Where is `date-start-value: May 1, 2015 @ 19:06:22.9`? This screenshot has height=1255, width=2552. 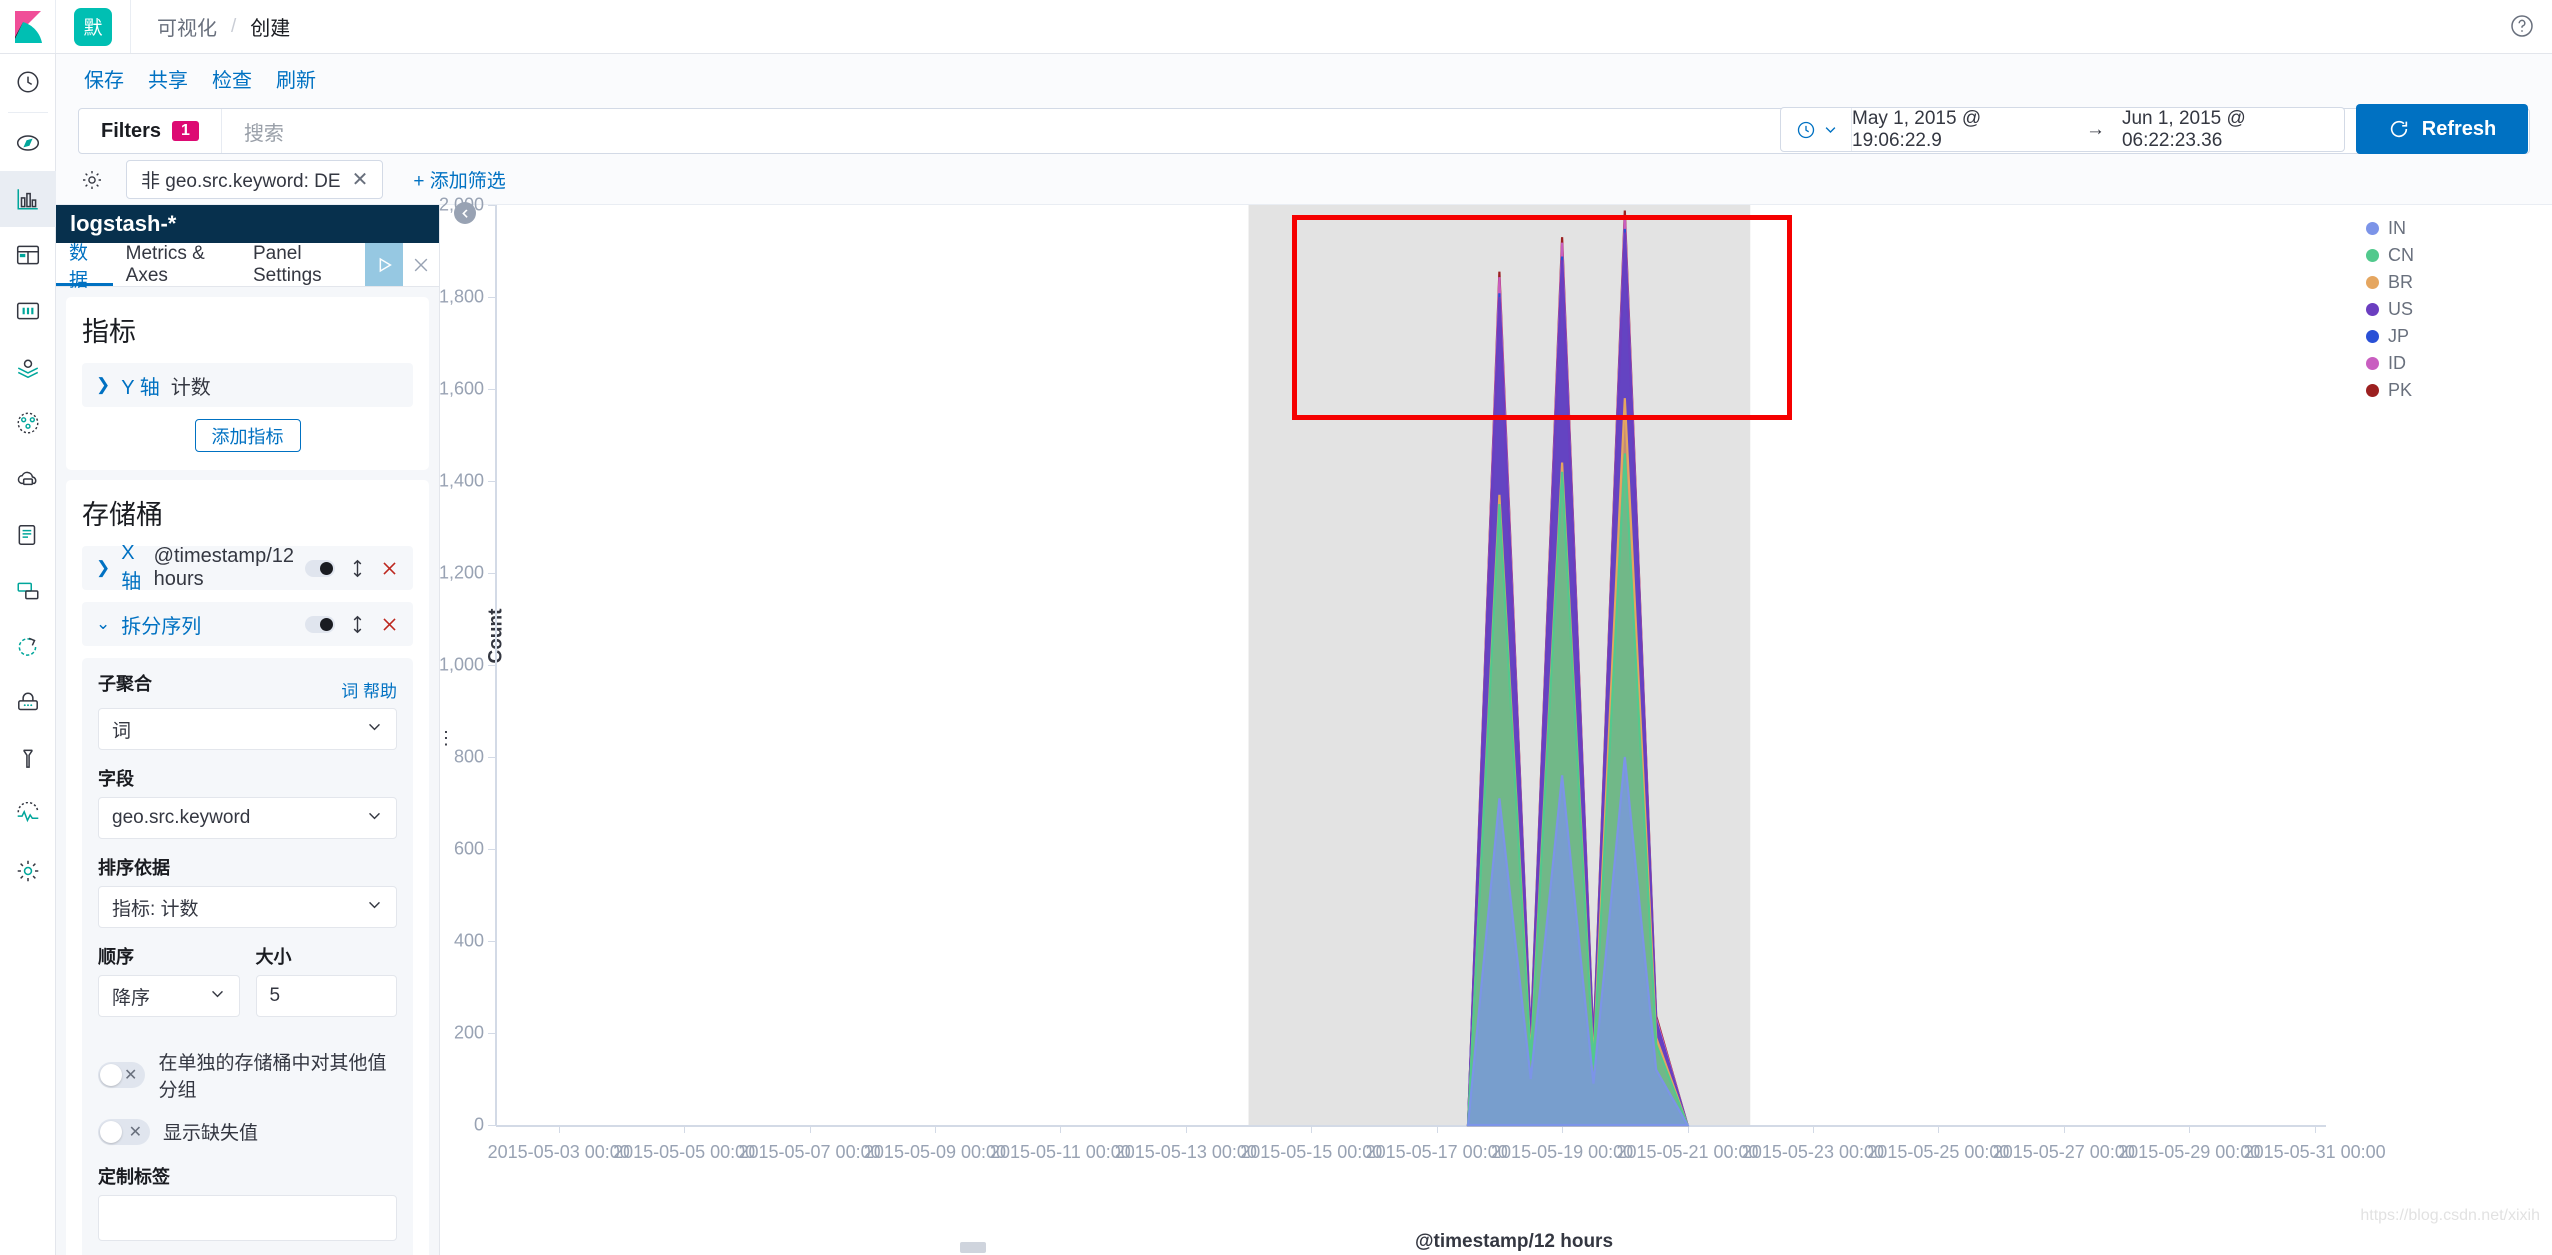 date-start-value: May 1, 2015 @ 19:06:22.9 is located at coordinates (1960, 130).